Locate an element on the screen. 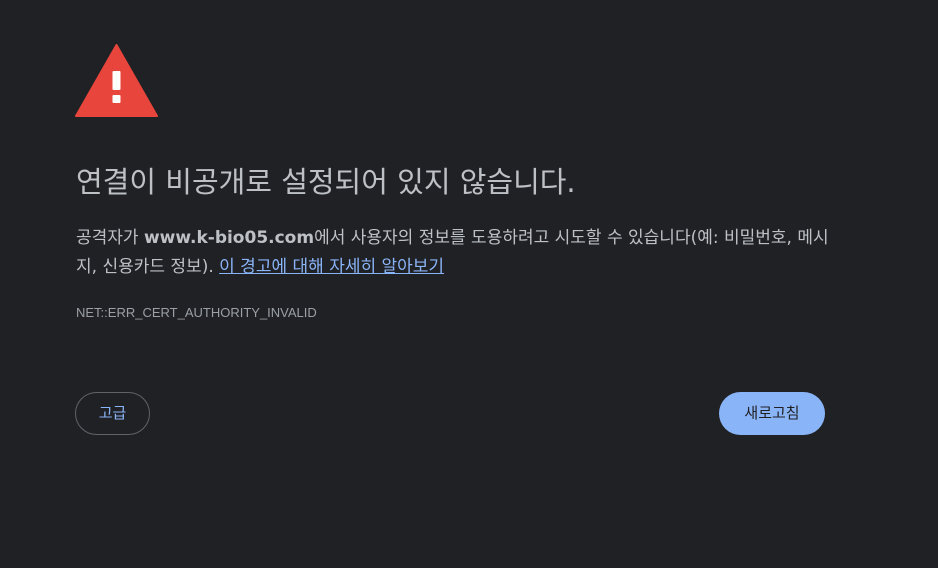 This screenshot has height=568, width=938. domain-name: www.k-bio05.com is located at coordinates (229, 238).